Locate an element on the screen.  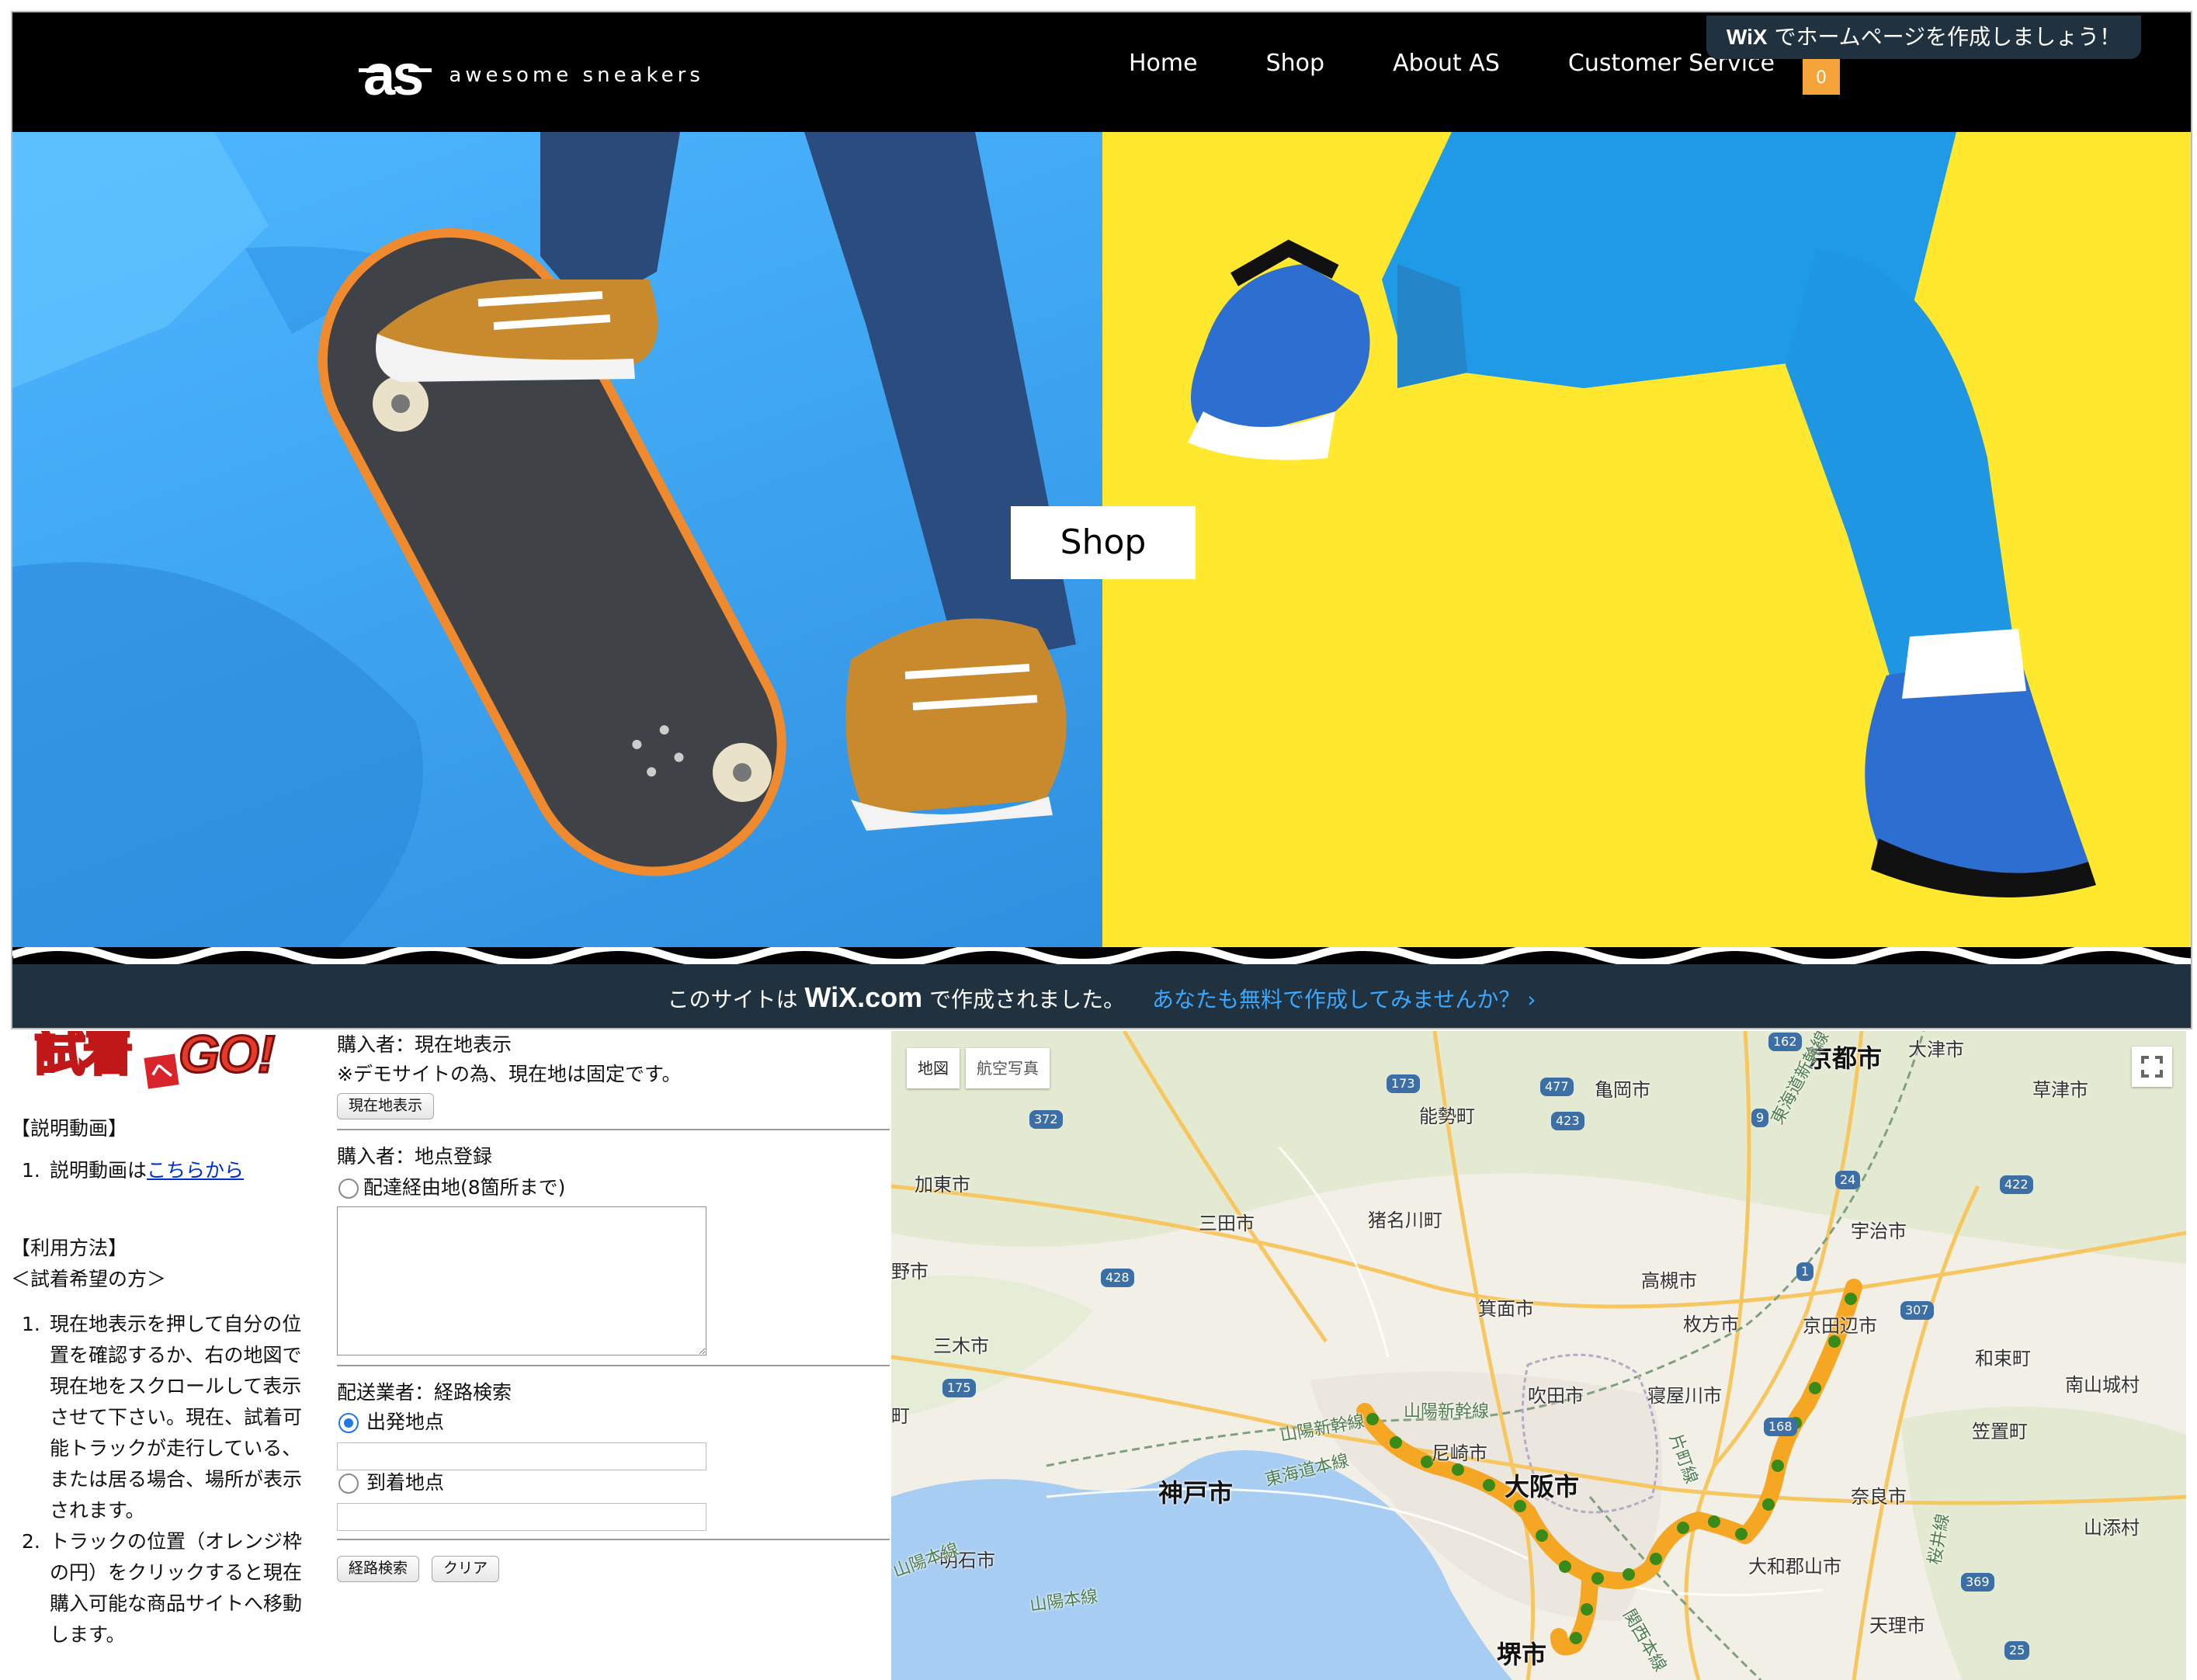
map-label: 箕面市 is located at coordinates (1506, 1309).